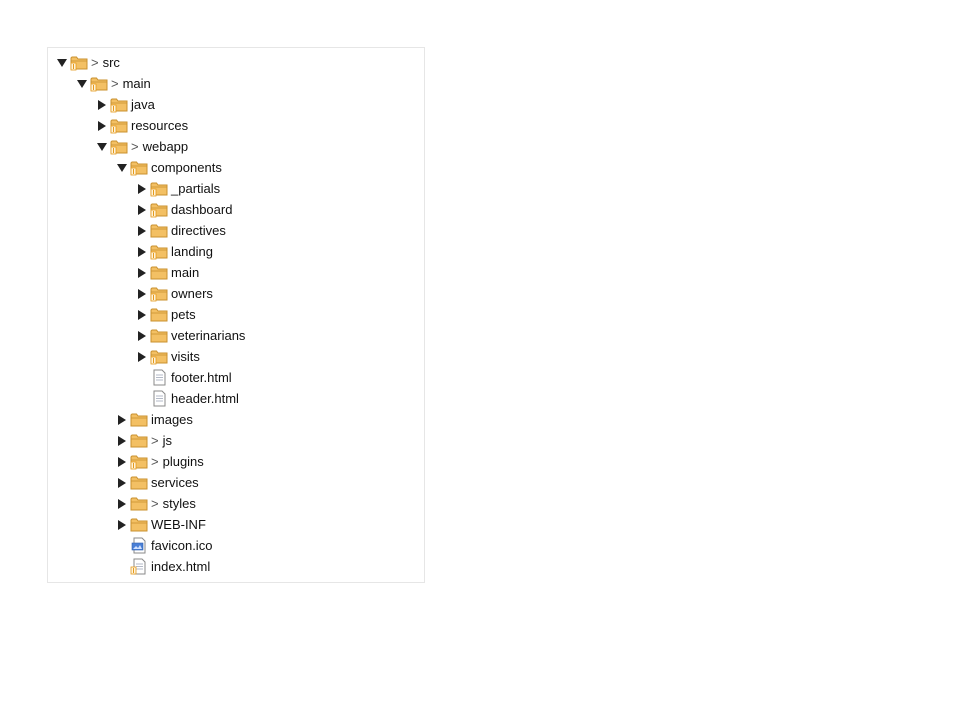  I want to click on tree-item-folder: pets, so click(166, 314).